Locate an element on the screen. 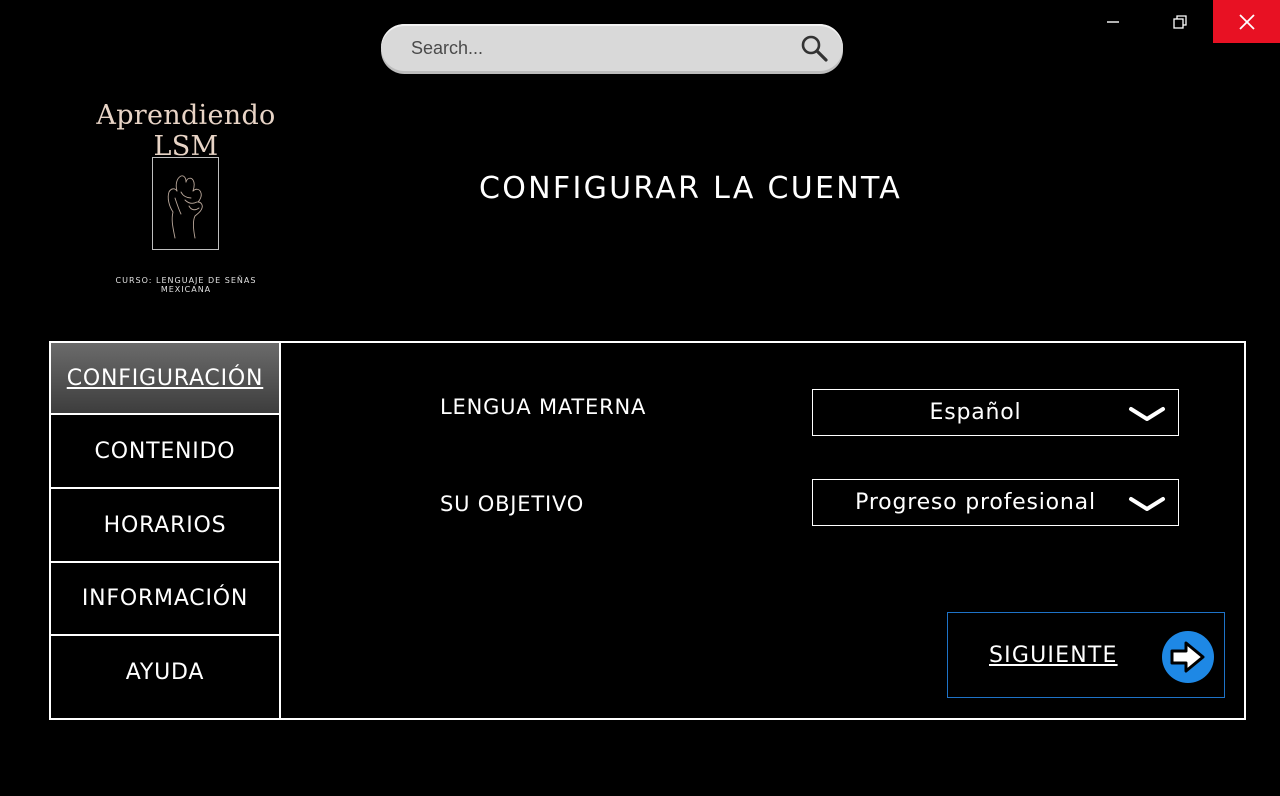 The image size is (1280, 796). search-input is located at coordinates (596, 48).